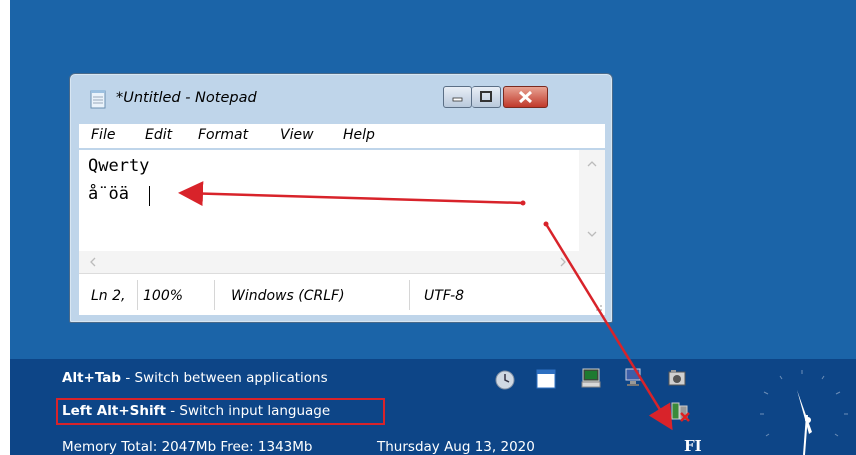 The height and width of the screenshot is (455, 856). Describe the element at coordinates (351, 194) in the screenshot. I see `arrow-to-text` at that location.